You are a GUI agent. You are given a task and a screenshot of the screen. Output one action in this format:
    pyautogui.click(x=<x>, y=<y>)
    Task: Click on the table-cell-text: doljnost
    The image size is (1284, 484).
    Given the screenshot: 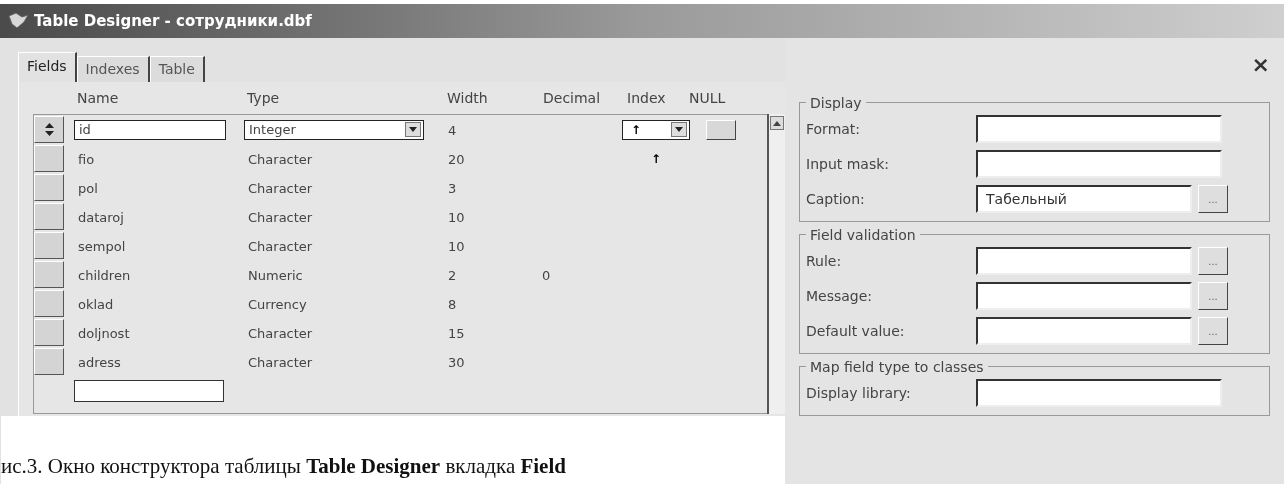 What is the action you would take?
    pyautogui.click(x=104, y=333)
    